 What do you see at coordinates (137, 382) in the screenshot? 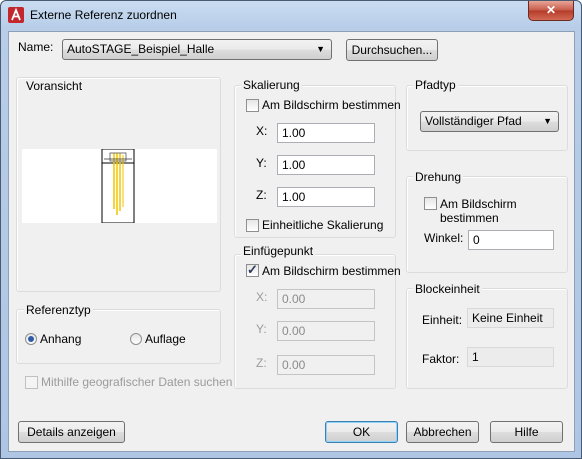
I see `geo-label: Mithilfe geografischer Daten suchen` at bounding box center [137, 382].